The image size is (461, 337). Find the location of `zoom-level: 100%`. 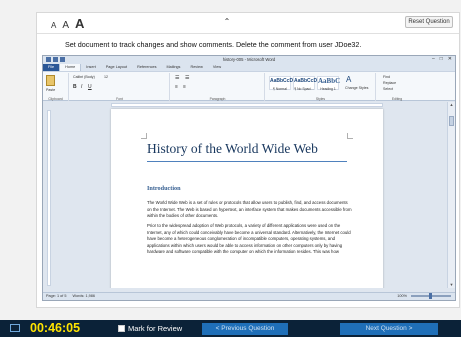

zoom-level: 100% is located at coordinates (402, 296).